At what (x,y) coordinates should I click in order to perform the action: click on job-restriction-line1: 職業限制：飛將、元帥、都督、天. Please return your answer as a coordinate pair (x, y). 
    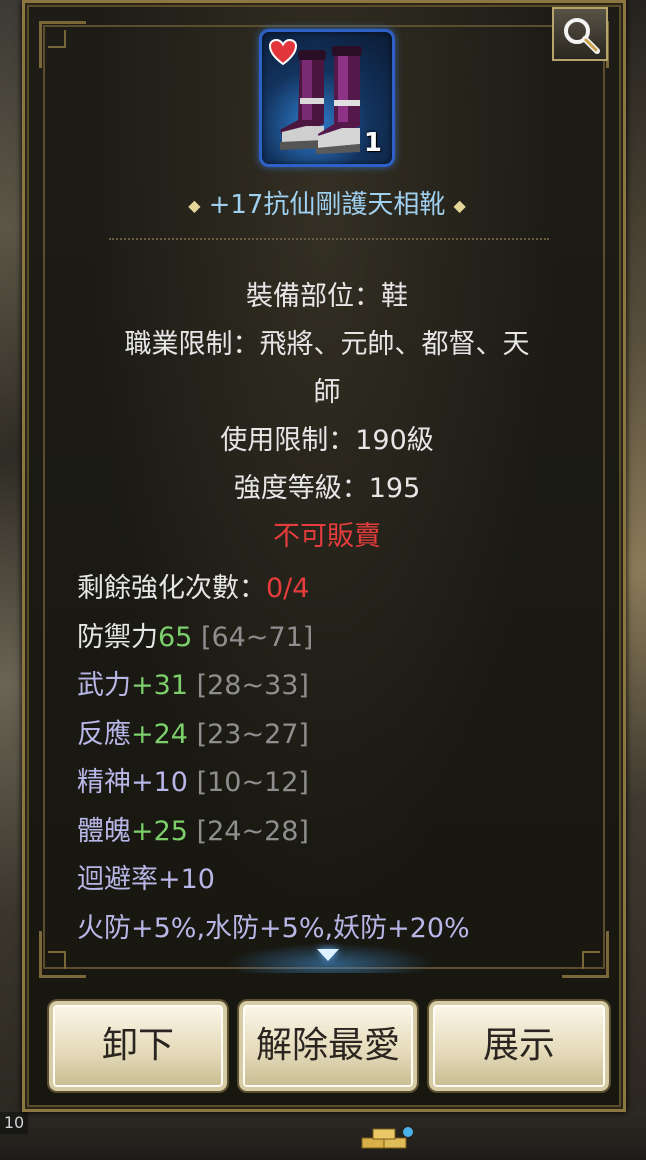
    Looking at the image, I should click on (327, 344).